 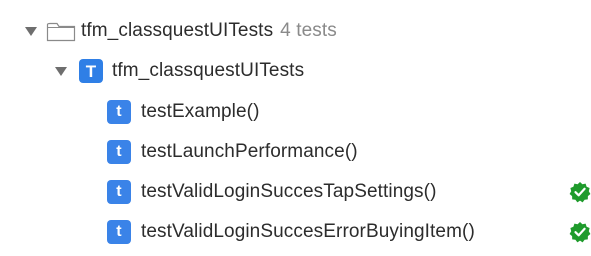 I want to click on test-bundle-icon: T, so click(x=91, y=71).